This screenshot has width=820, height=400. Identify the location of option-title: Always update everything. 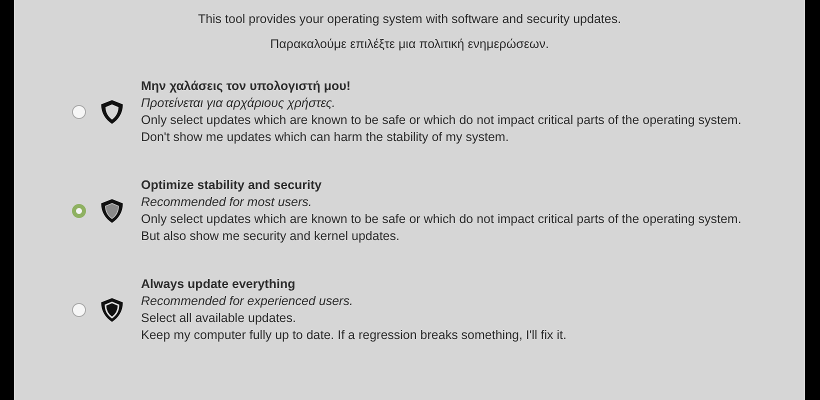
(218, 284).